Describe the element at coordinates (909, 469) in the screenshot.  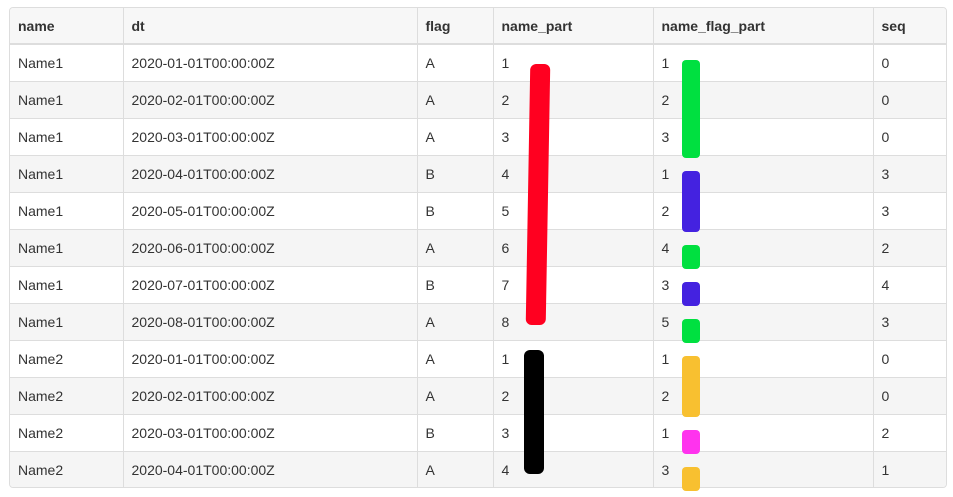
I see `cell-seq: 1` at that location.